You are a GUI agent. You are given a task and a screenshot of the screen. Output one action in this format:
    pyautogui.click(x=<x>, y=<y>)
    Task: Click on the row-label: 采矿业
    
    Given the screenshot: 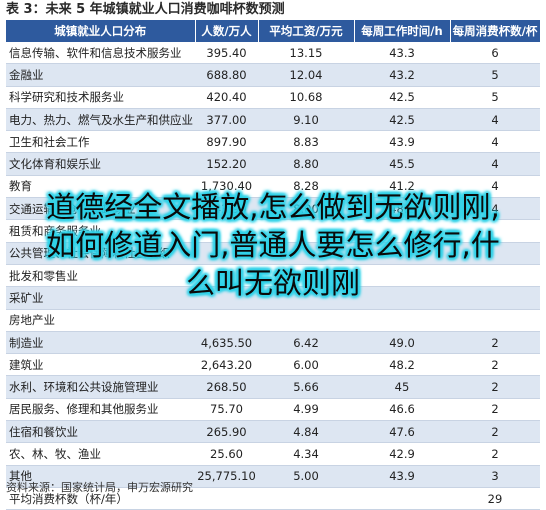 What is the action you would take?
    pyautogui.click(x=100, y=298)
    